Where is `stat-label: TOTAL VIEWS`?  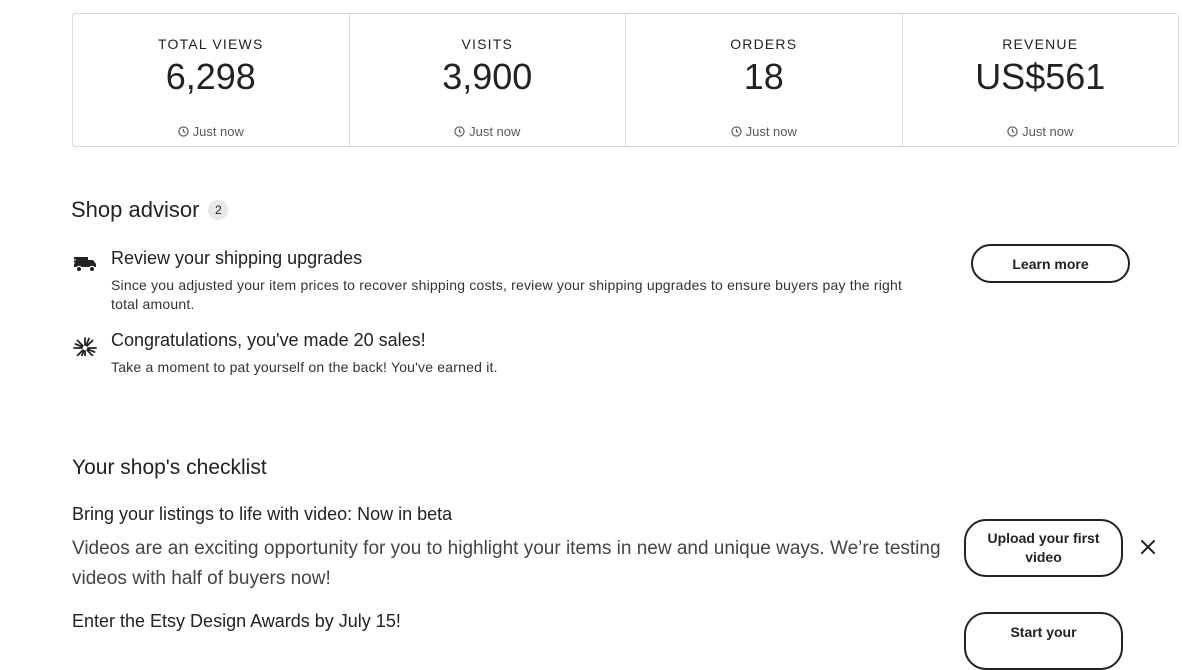
stat-label: TOTAL VIEWS is located at coordinates (210, 44).